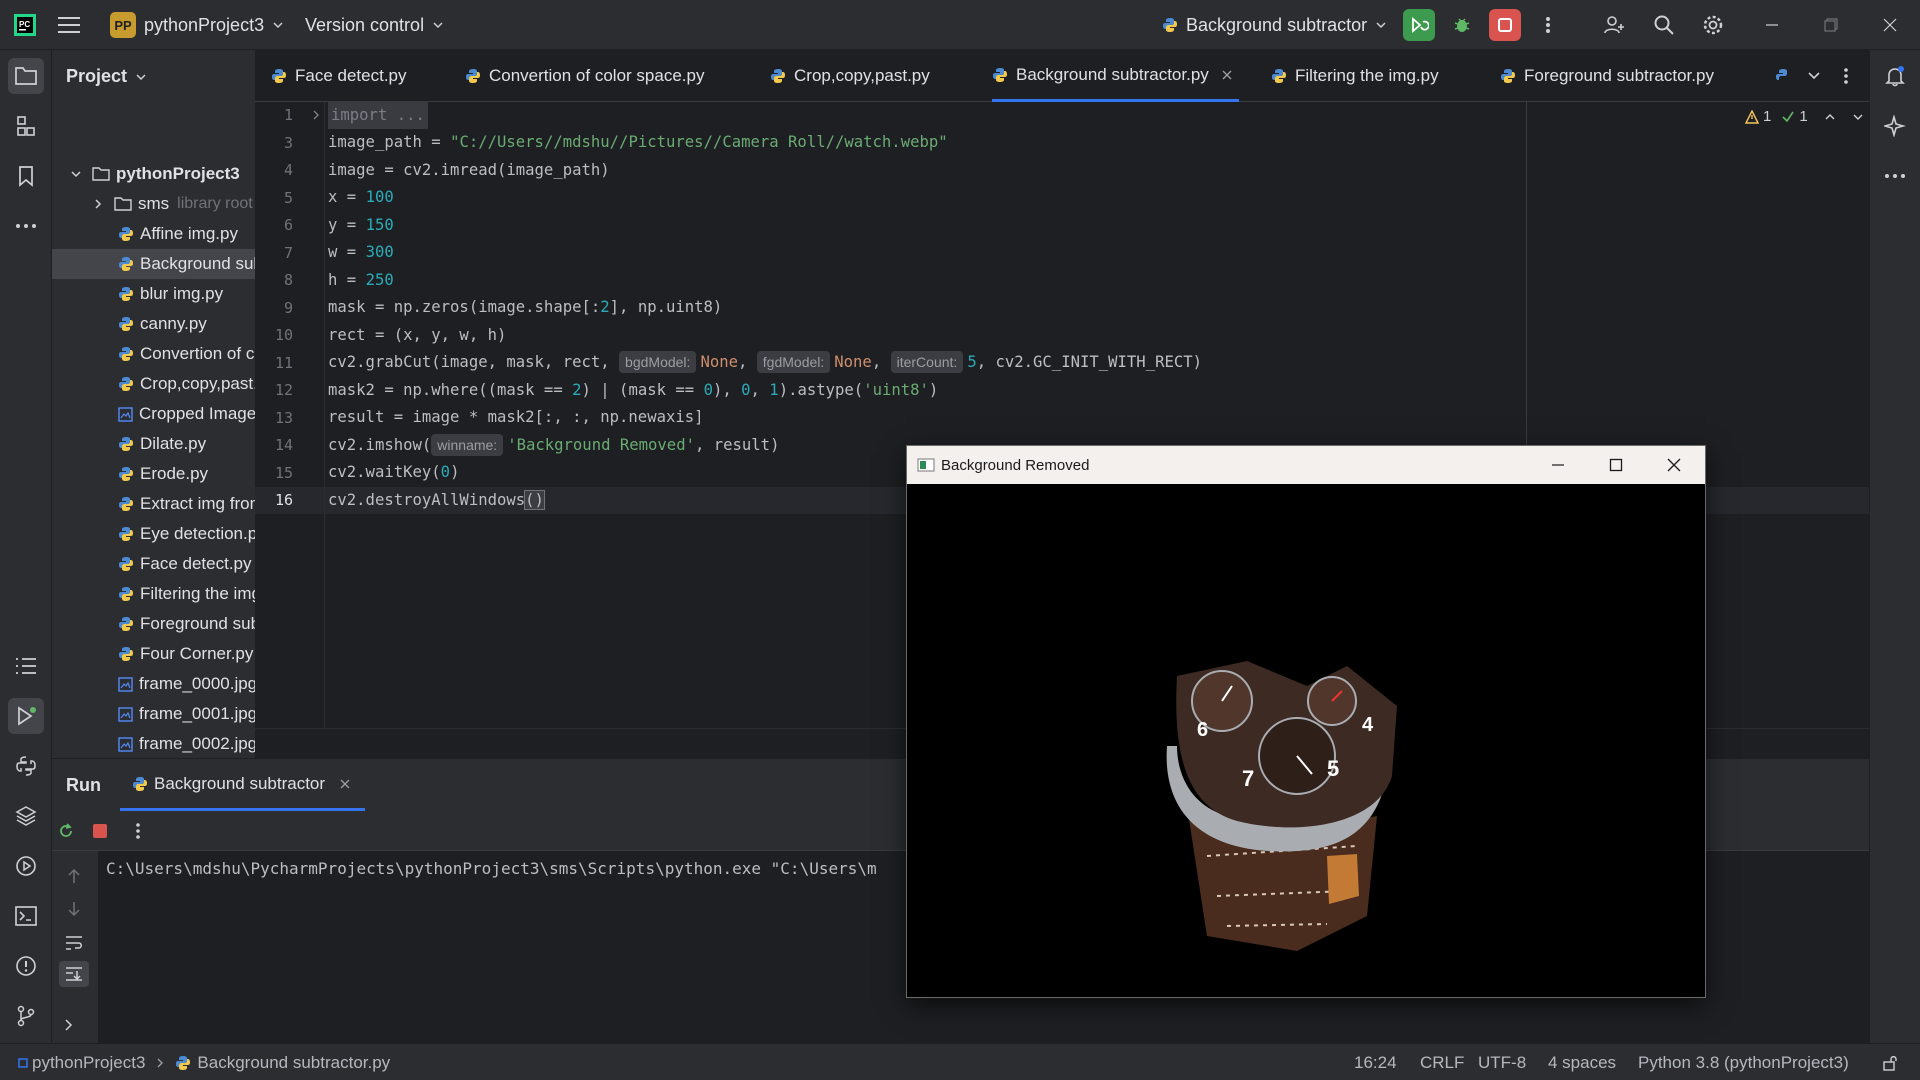  Describe the element at coordinates (138, 831) in the screenshot. I see `more-vertical-icon` at that location.